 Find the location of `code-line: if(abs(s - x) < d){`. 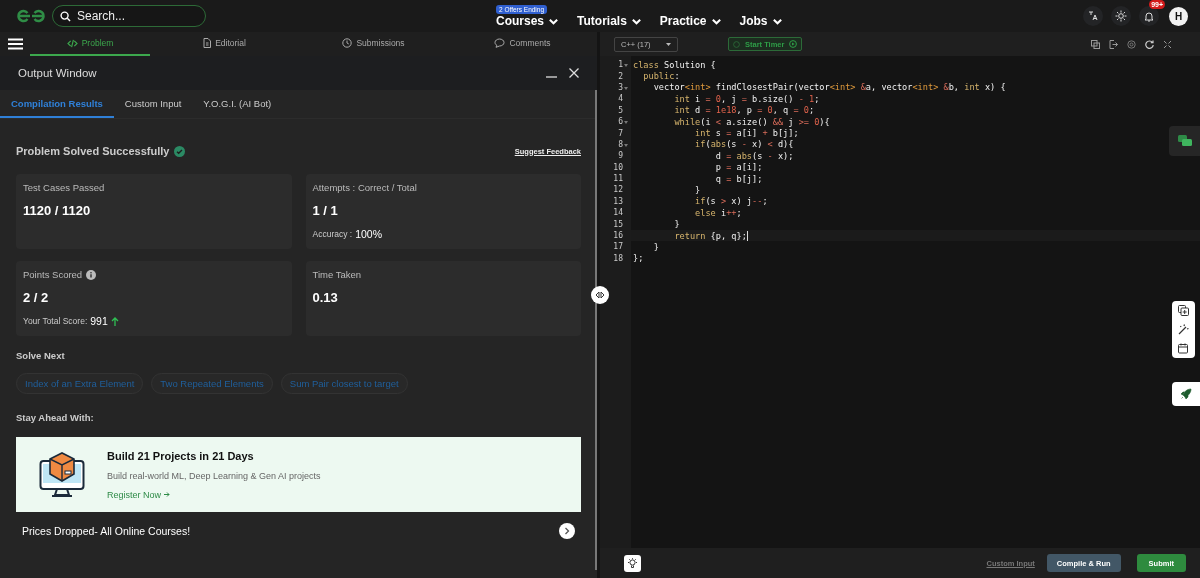

code-line: if(abs(s - x) < d){ is located at coordinates (744, 144).